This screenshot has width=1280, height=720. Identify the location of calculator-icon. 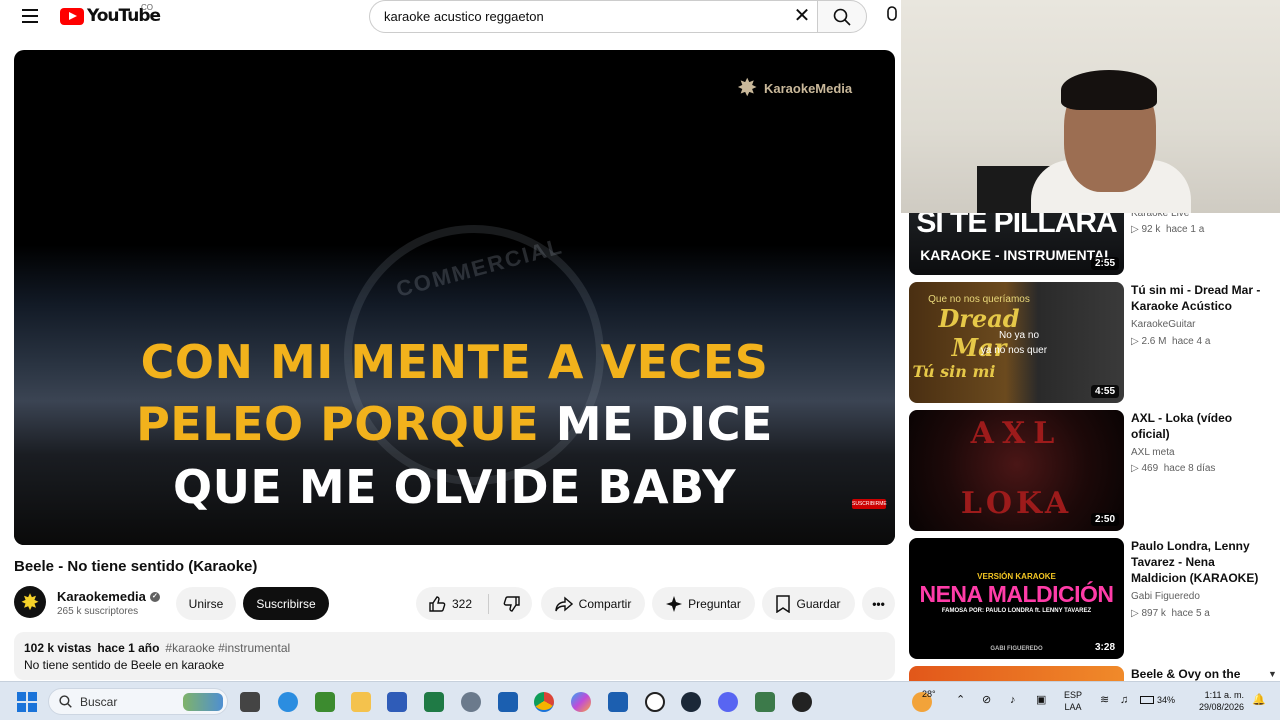
(765, 702).